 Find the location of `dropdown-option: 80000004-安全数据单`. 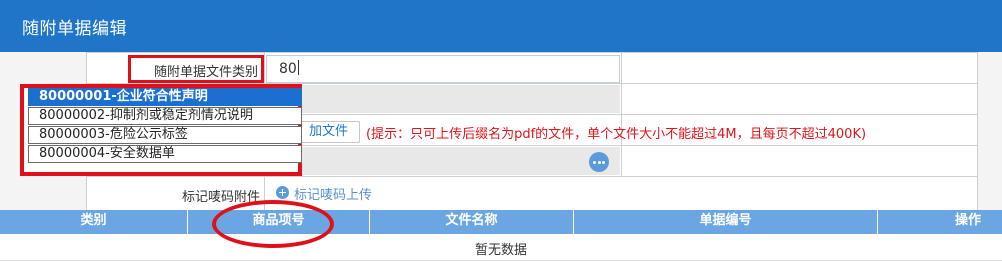

dropdown-option: 80000004-安全数据单 is located at coordinates (165, 154).